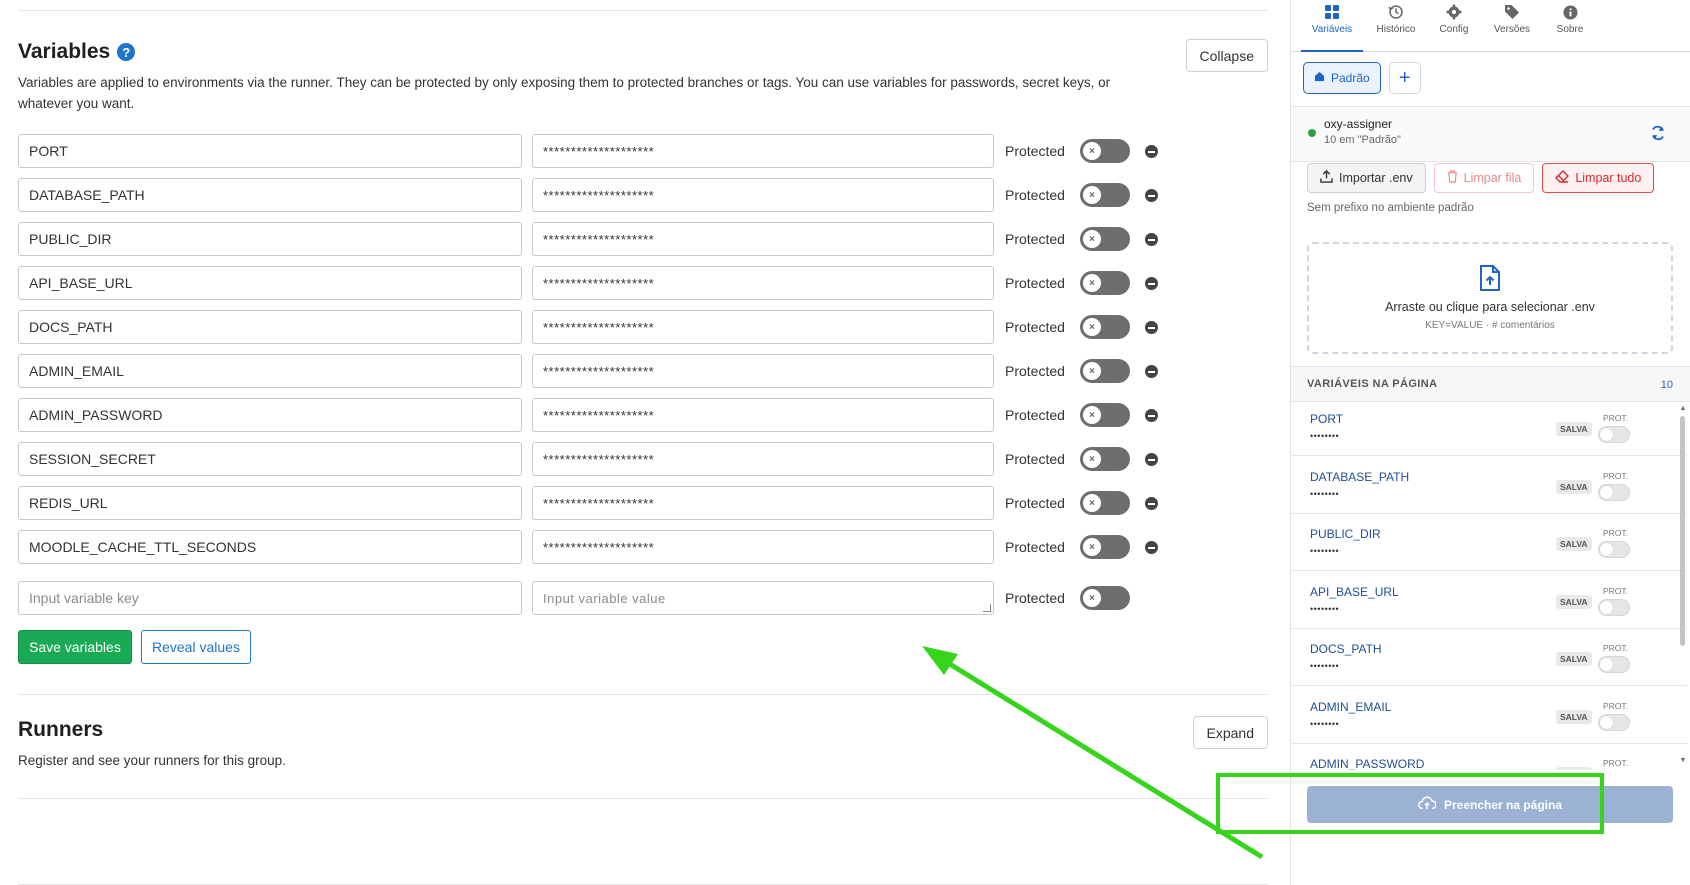 The image size is (1690, 885). What do you see at coordinates (1345, 534) in the screenshot?
I see `page-variable-key: PUBLIC_DIR` at bounding box center [1345, 534].